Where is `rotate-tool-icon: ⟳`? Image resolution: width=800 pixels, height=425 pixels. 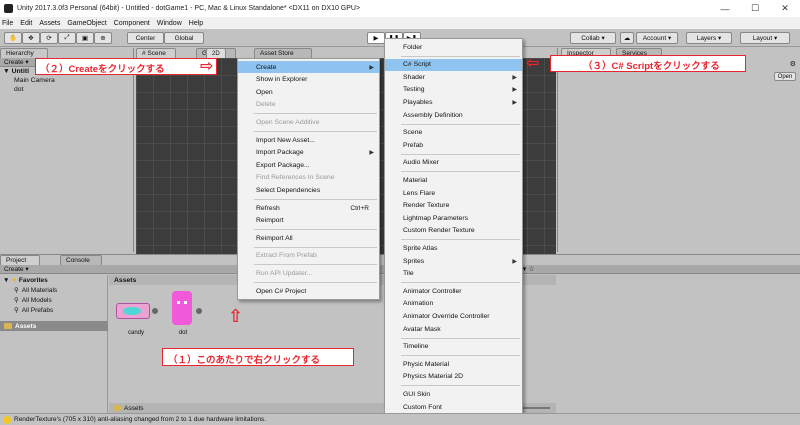
rotate-tool-icon: ⟳ is located at coordinates (49, 38).